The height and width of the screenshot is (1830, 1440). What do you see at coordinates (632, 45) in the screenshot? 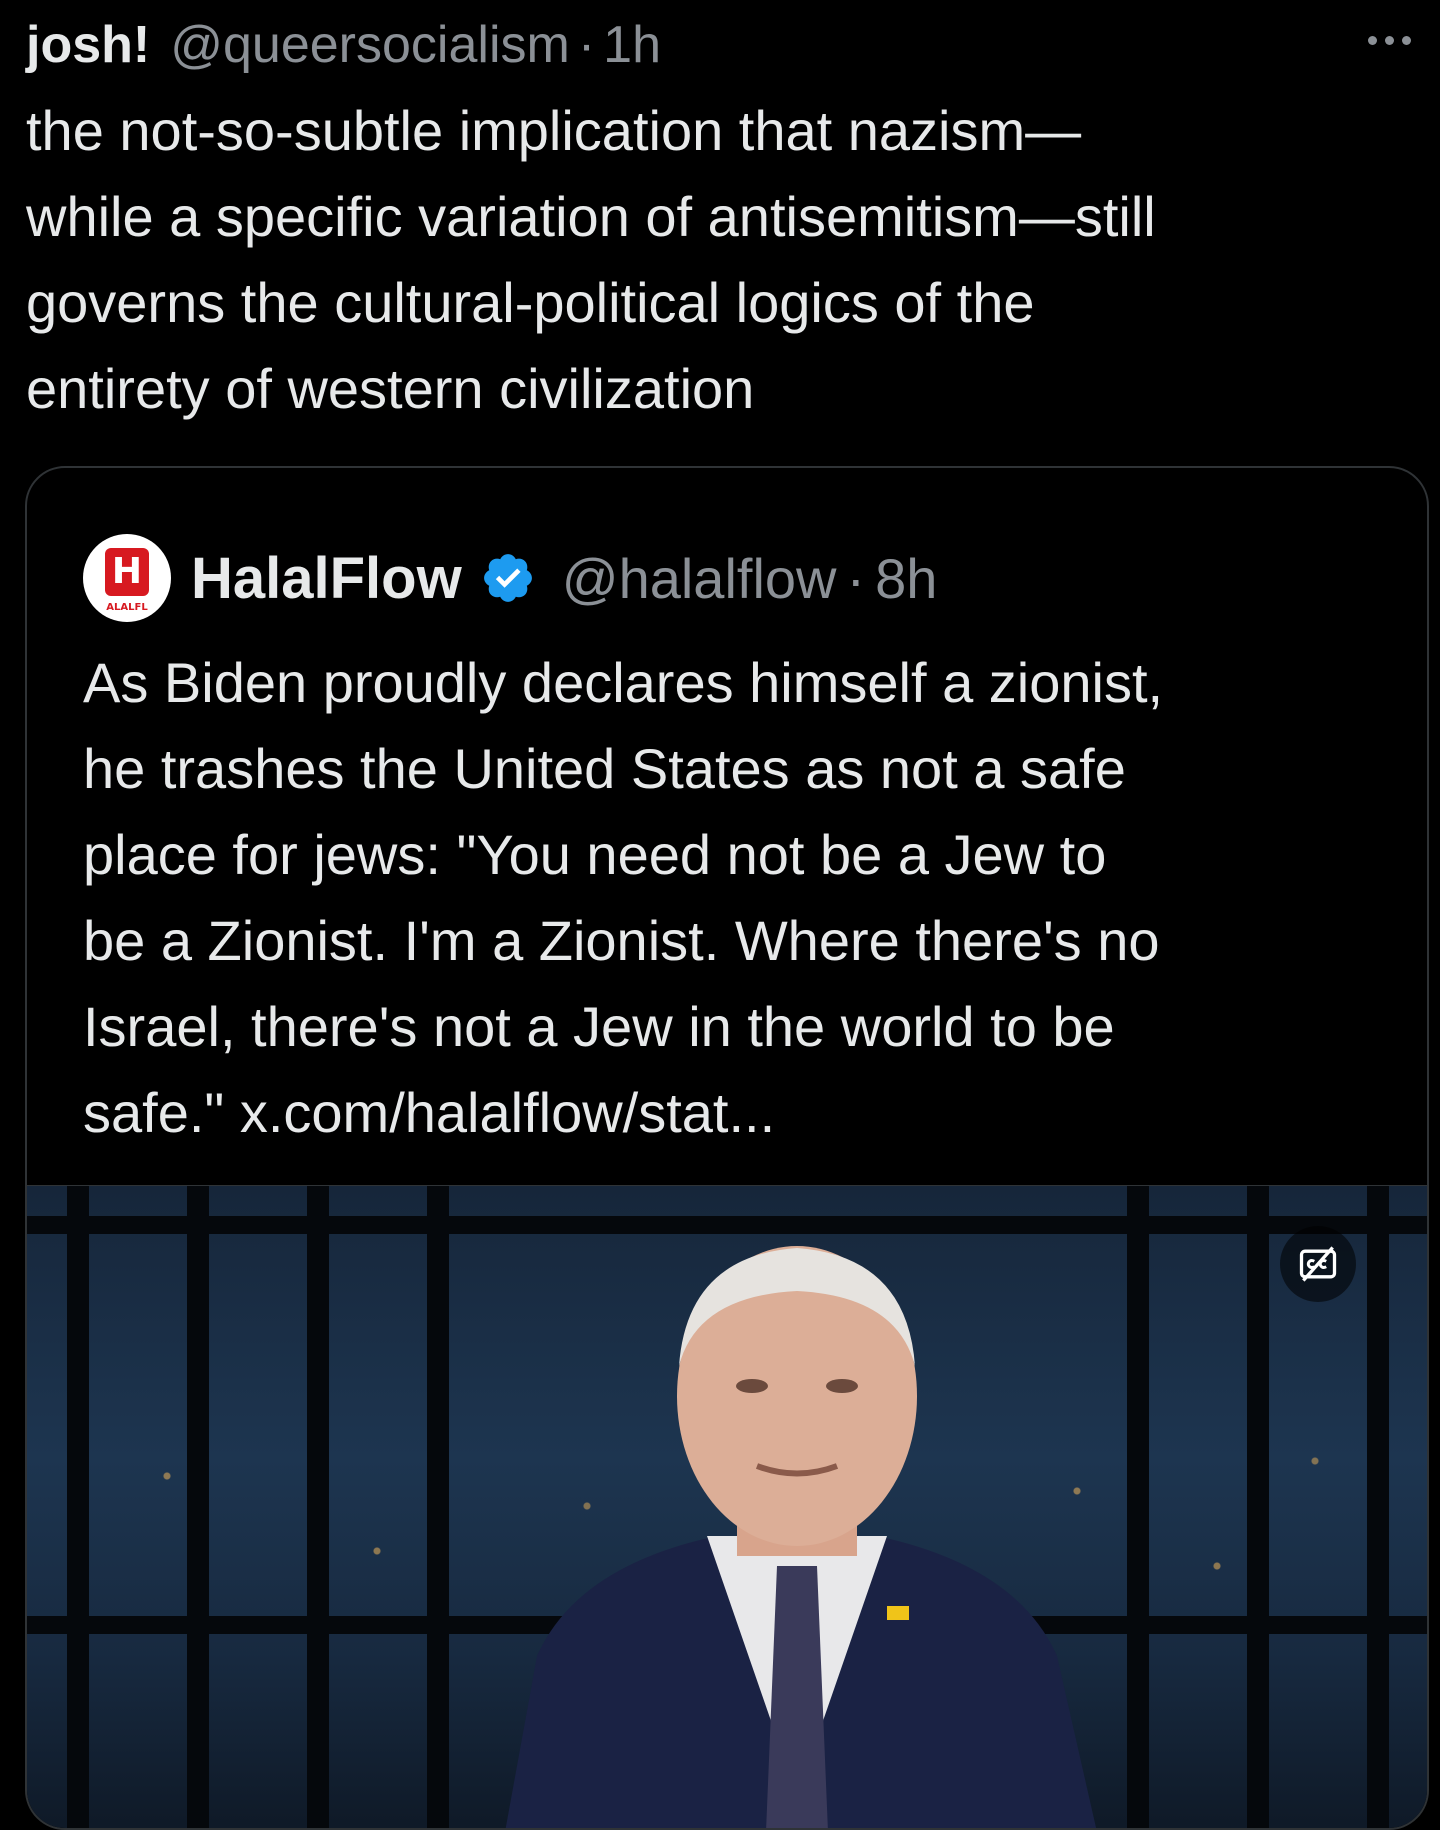
I see `post-timestamp: 1h` at bounding box center [632, 45].